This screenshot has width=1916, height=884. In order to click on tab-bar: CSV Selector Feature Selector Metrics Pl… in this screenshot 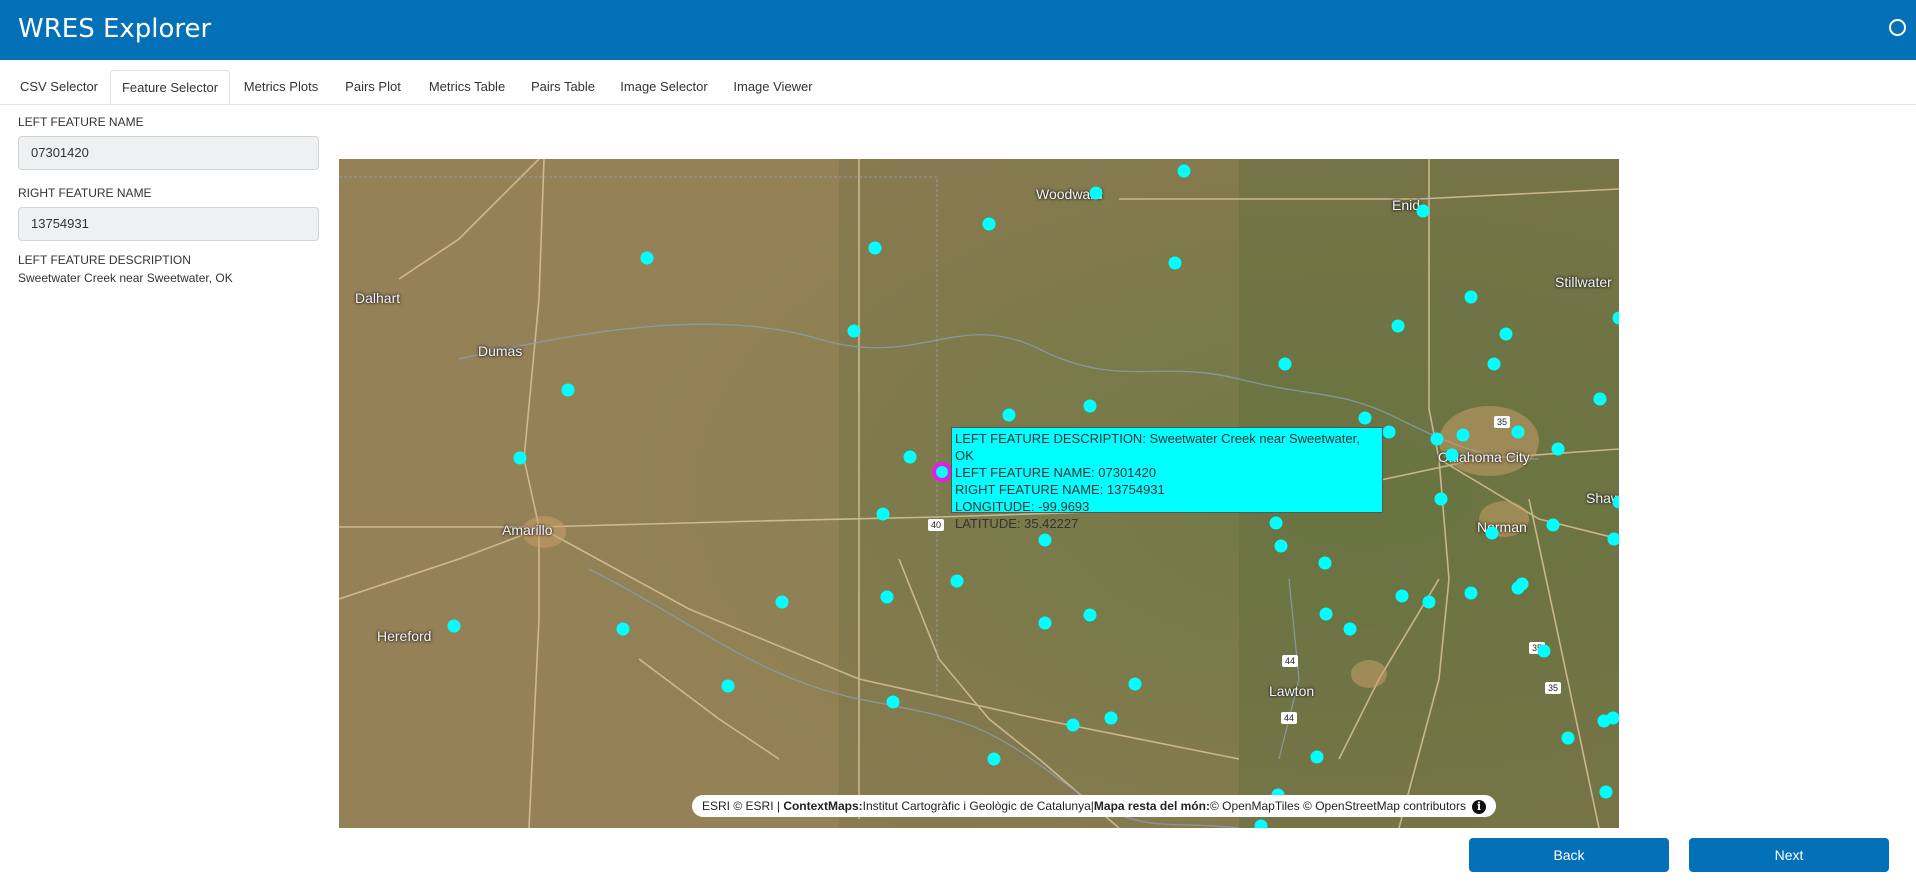, I will do `click(958, 87)`.